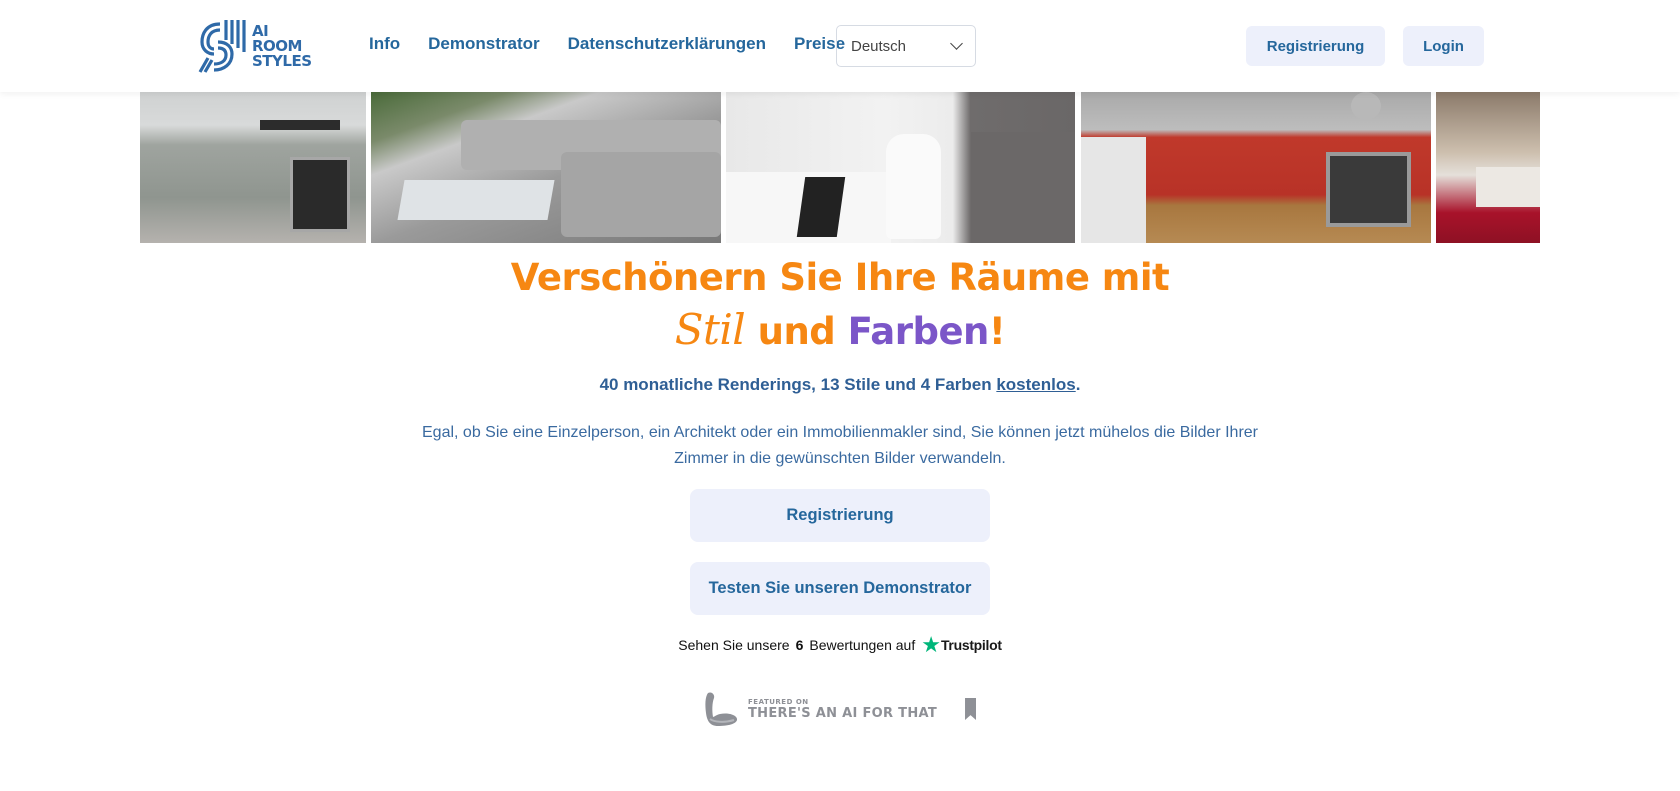  I want to click on hero-title-stil: Stil, so click(710, 329).